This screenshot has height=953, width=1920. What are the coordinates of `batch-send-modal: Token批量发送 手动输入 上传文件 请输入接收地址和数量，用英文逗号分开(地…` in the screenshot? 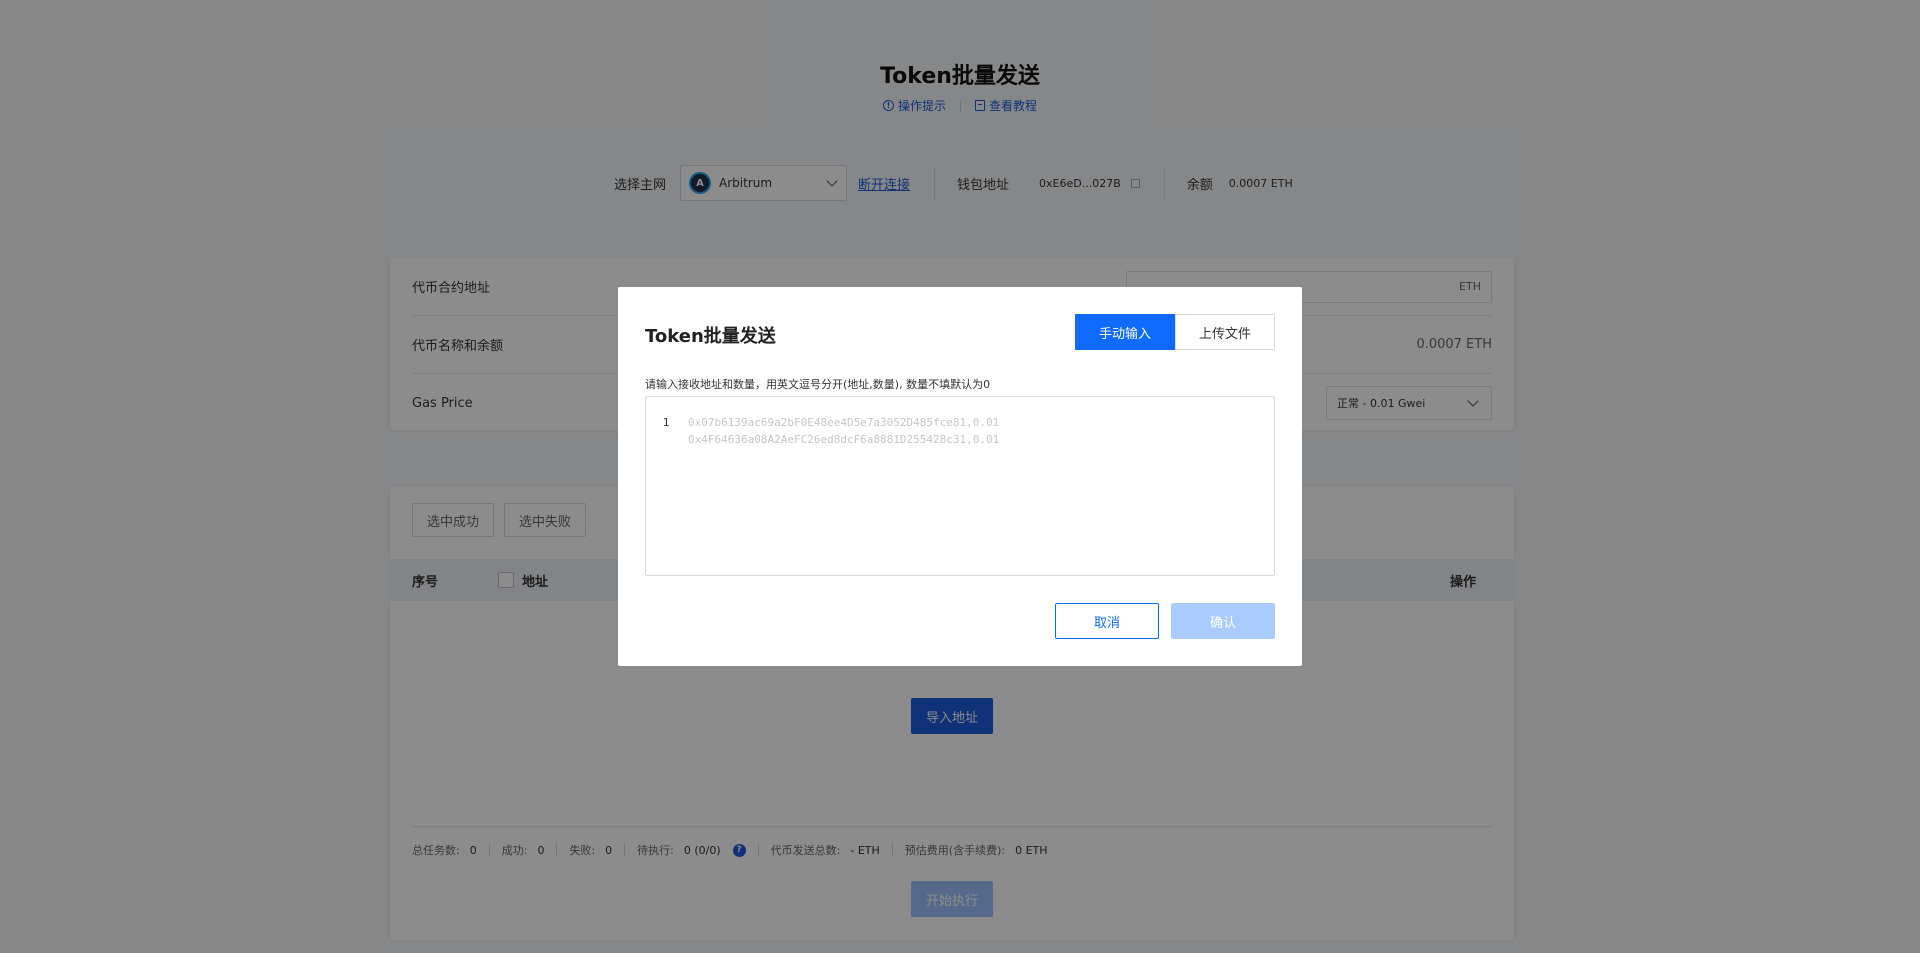 It's located at (960, 476).